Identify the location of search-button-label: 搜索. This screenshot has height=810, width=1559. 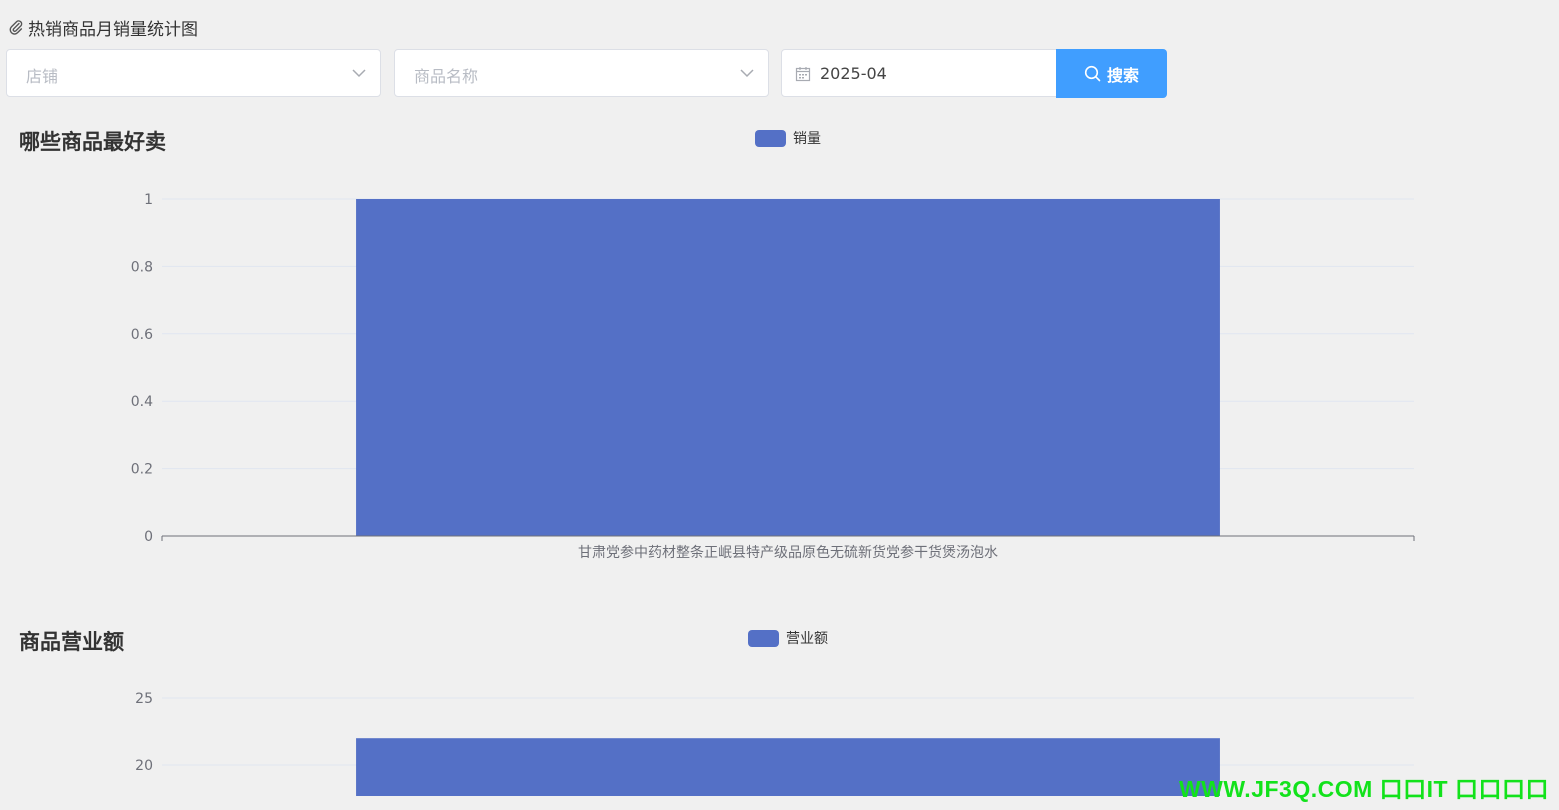
(1122, 75).